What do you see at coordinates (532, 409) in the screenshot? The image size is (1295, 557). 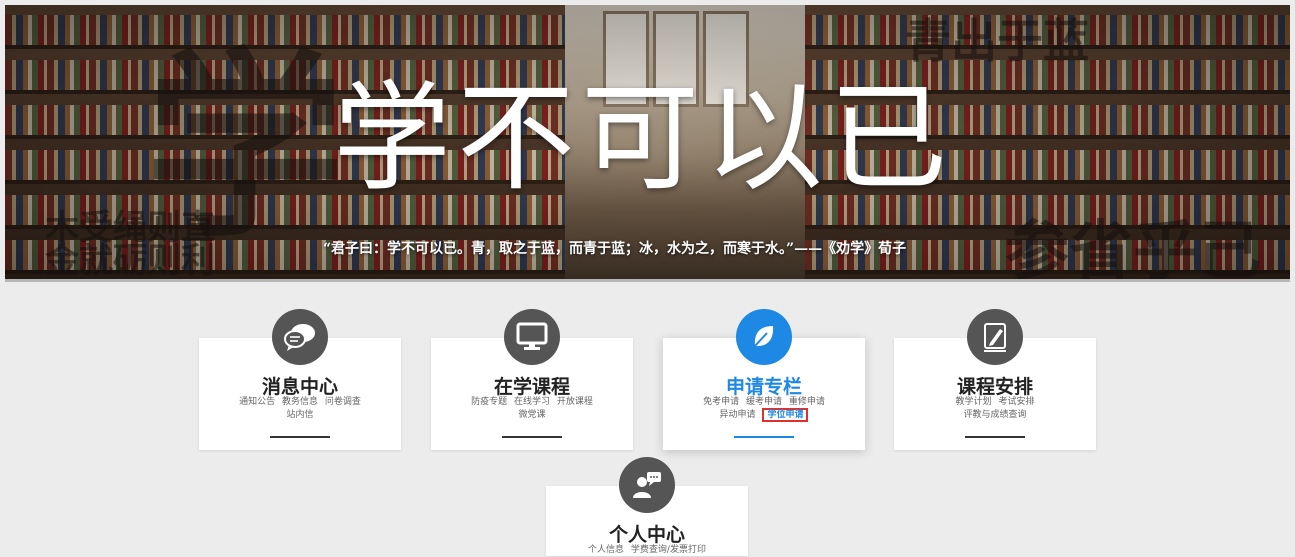 I see `card-links: 防疫专题 在线学习 开放课程 微党课` at bounding box center [532, 409].